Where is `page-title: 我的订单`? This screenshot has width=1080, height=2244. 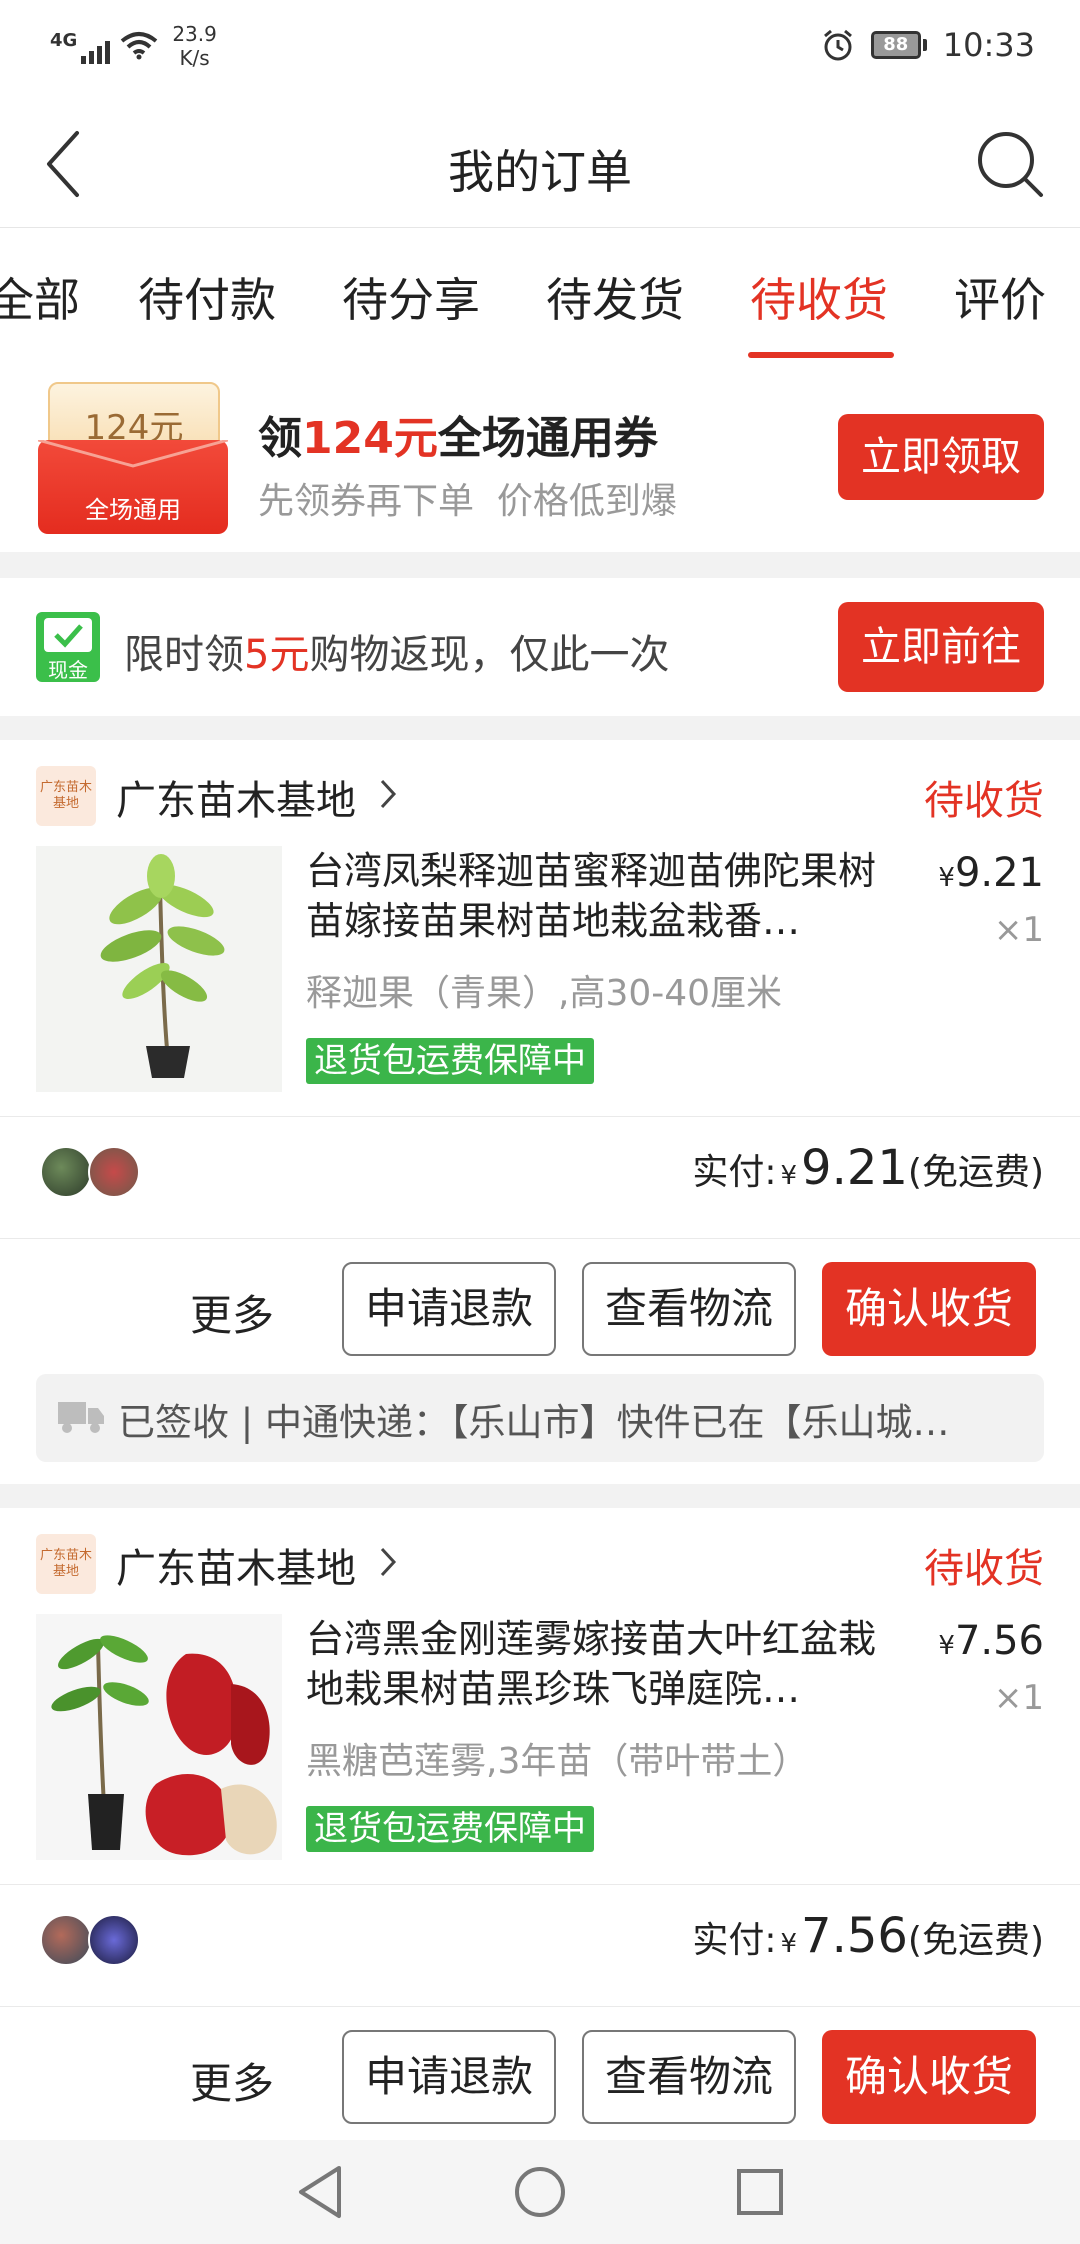 page-title: 我的订单 is located at coordinates (540, 172).